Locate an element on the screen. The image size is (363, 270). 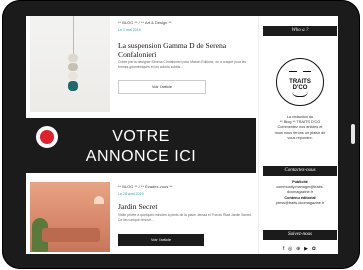
pendant-lamp-image is located at coordinates (73, 74).